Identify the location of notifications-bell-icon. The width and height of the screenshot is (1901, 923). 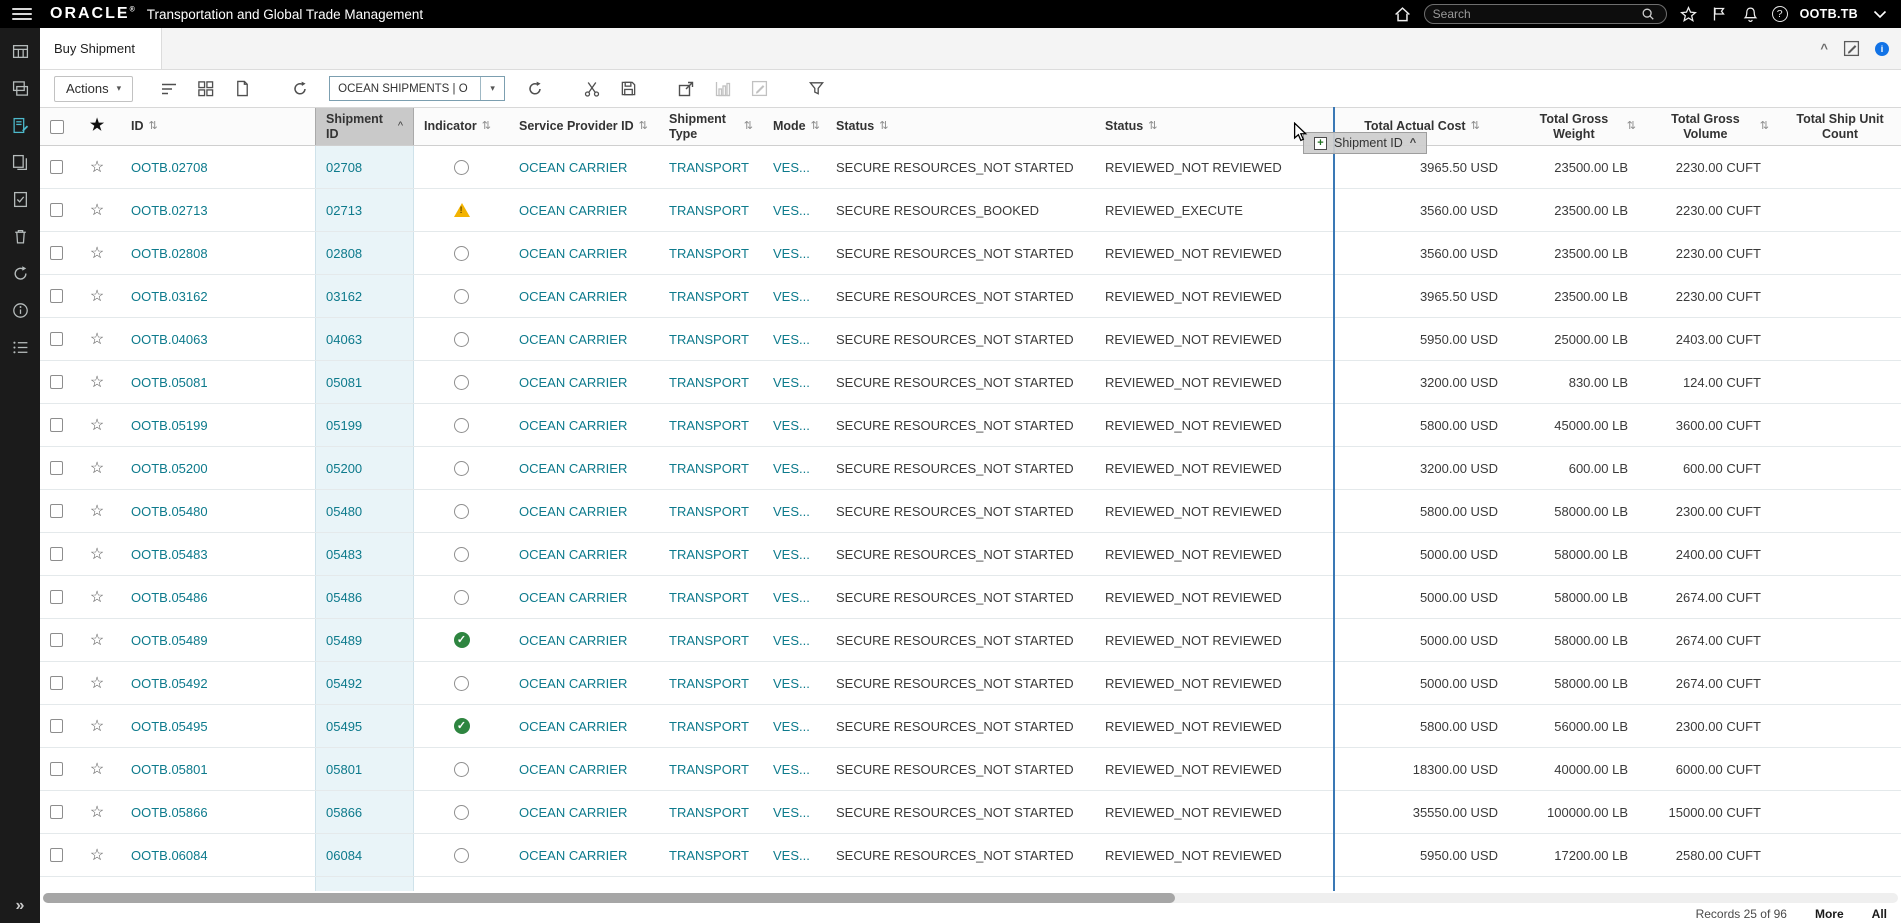
(1750, 14).